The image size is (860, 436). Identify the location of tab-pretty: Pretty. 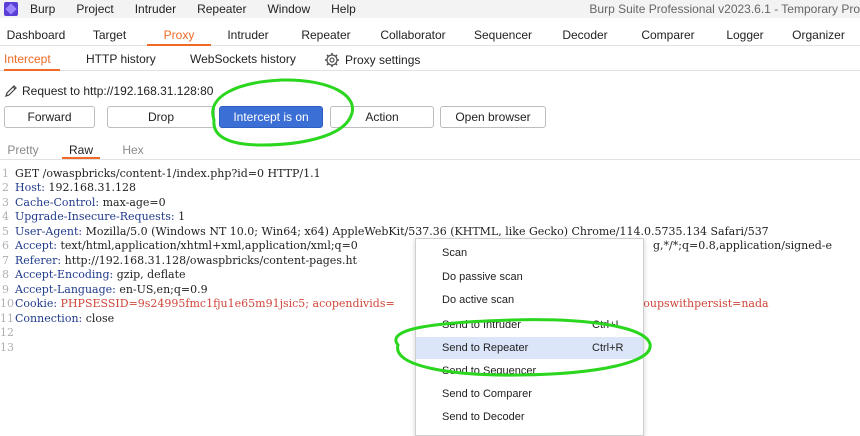
(23, 150).